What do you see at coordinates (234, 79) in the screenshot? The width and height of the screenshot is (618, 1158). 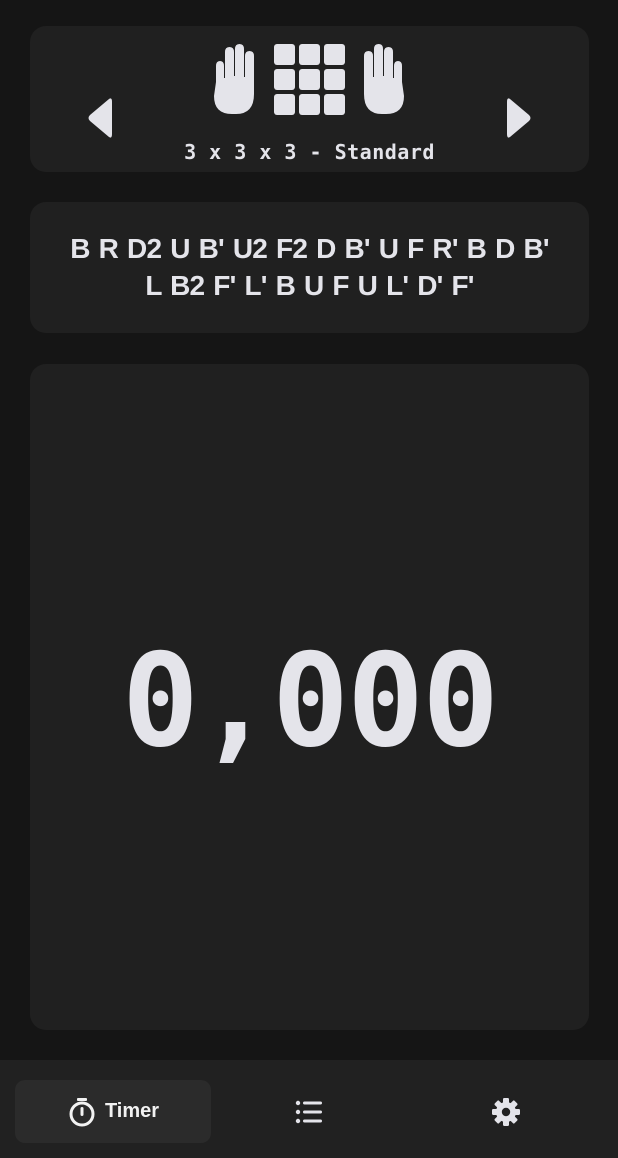 I see `left-hand-icon` at bounding box center [234, 79].